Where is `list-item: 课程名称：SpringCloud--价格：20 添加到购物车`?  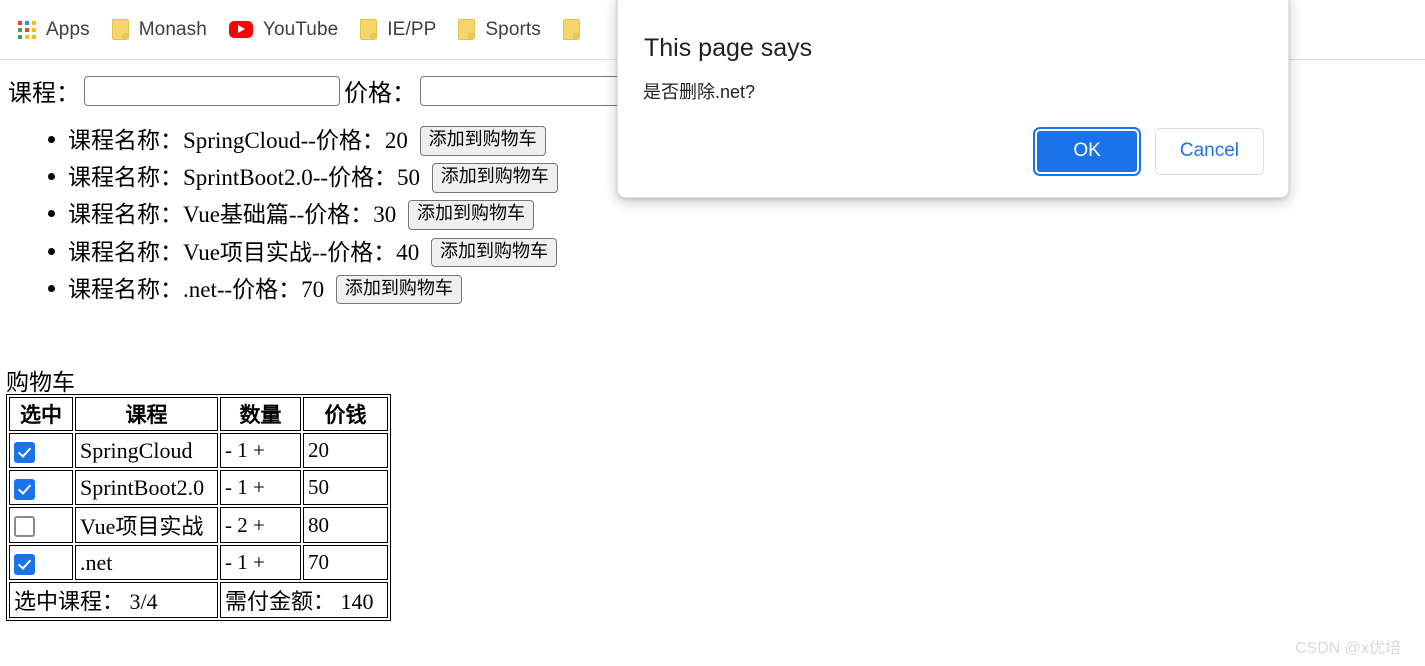 list-item: 课程名称：SpringCloud--价格：20 添加到购物车 is located at coordinates (313, 139).